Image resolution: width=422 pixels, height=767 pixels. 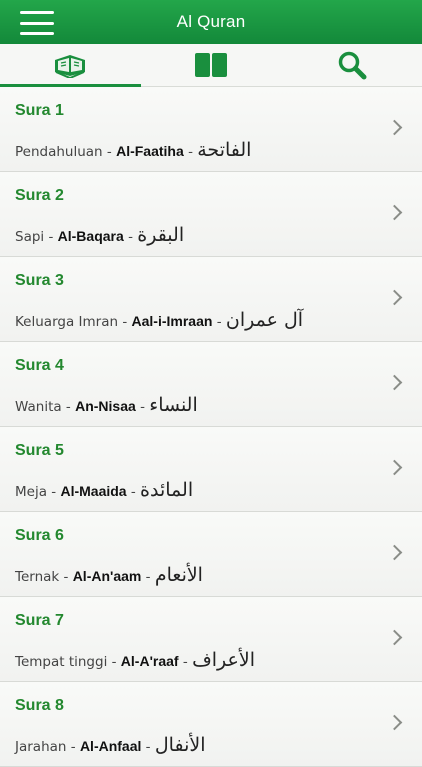 I want to click on sura-title-line: Pendahuluan - Al-Faatiha - الفاتحة, so click(x=133, y=150).